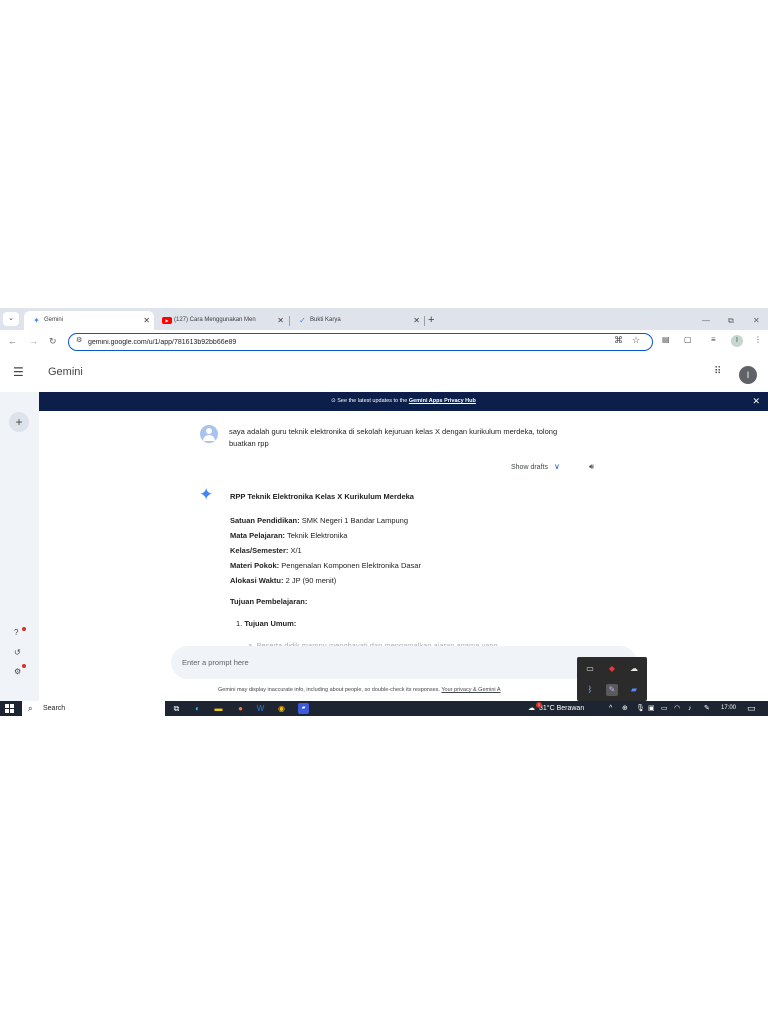 The image size is (768, 1024). What do you see at coordinates (666, 339) in the screenshot?
I see `reading-list-icon: ▤` at bounding box center [666, 339].